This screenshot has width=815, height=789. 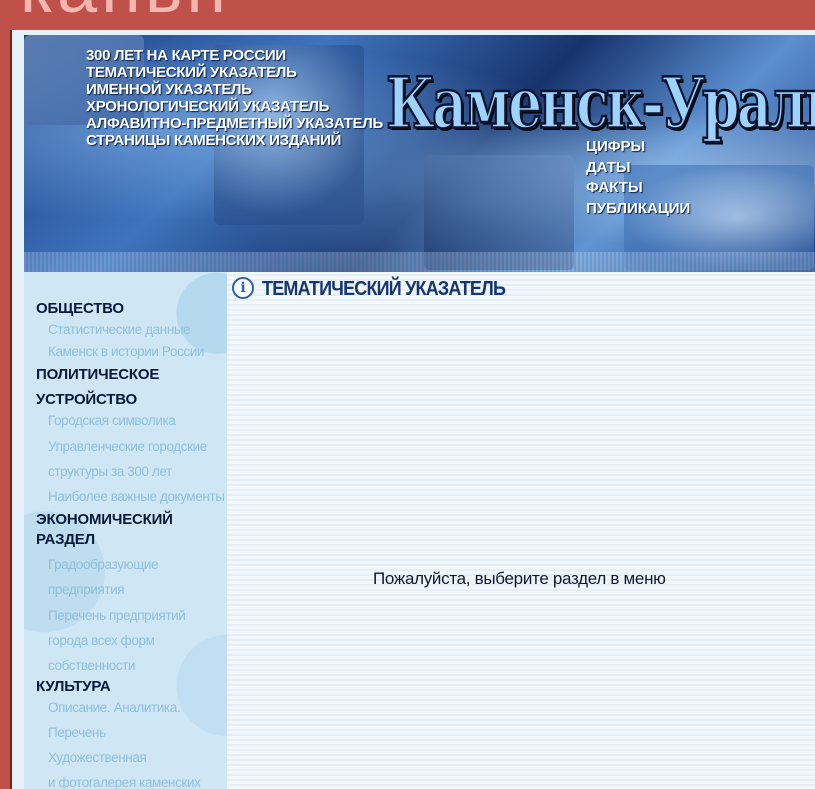 What do you see at coordinates (125, 733) in the screenshot?
I see `sidebar-item-list: Перечень` at bounding box center [125, 733].